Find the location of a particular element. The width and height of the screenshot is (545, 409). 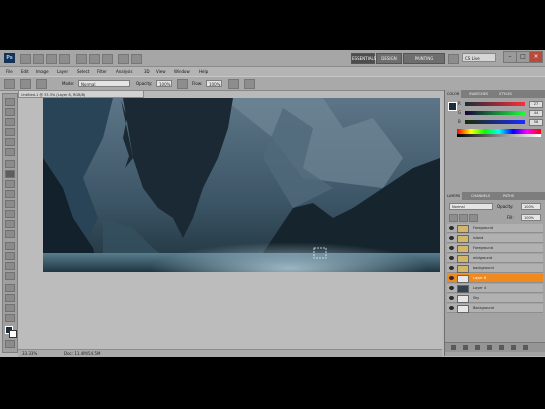

menu-select: Select is located at coordinates (83, 71).